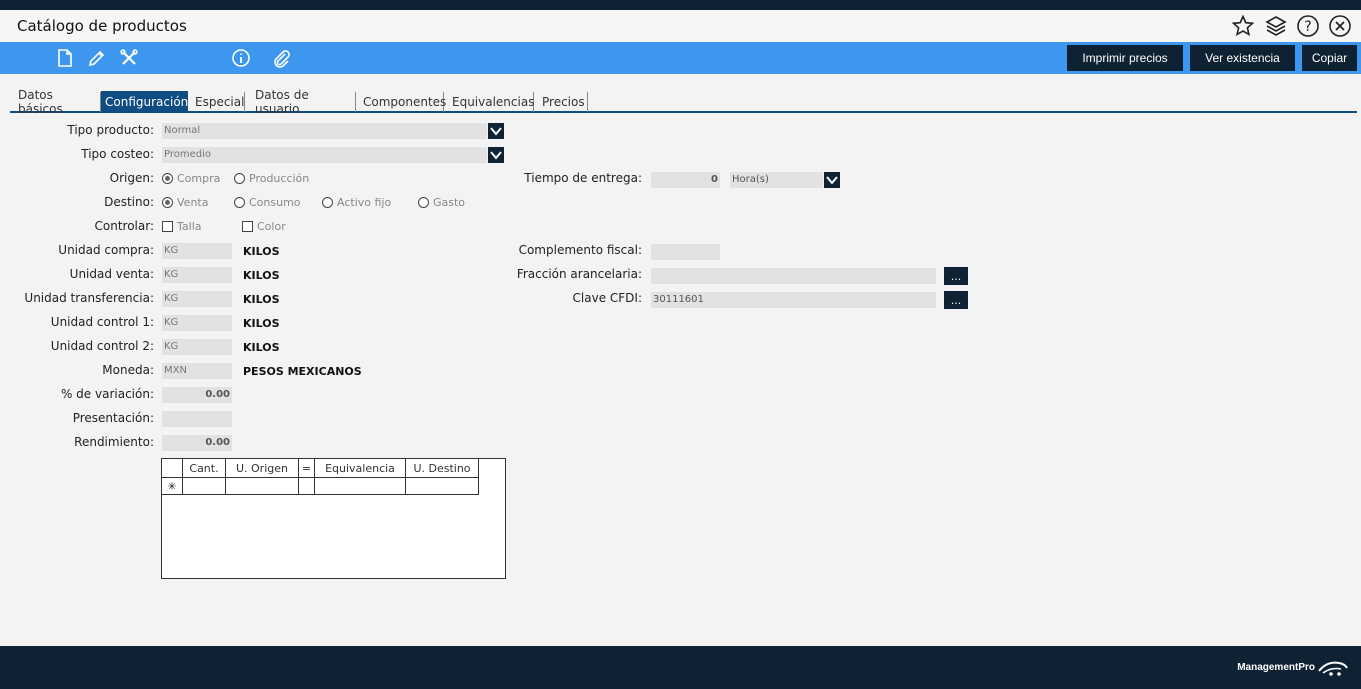  Describe the element at coordinates (1242, 58) in the screenshot. I see `view-stock-button: Ver existencia` at that location.